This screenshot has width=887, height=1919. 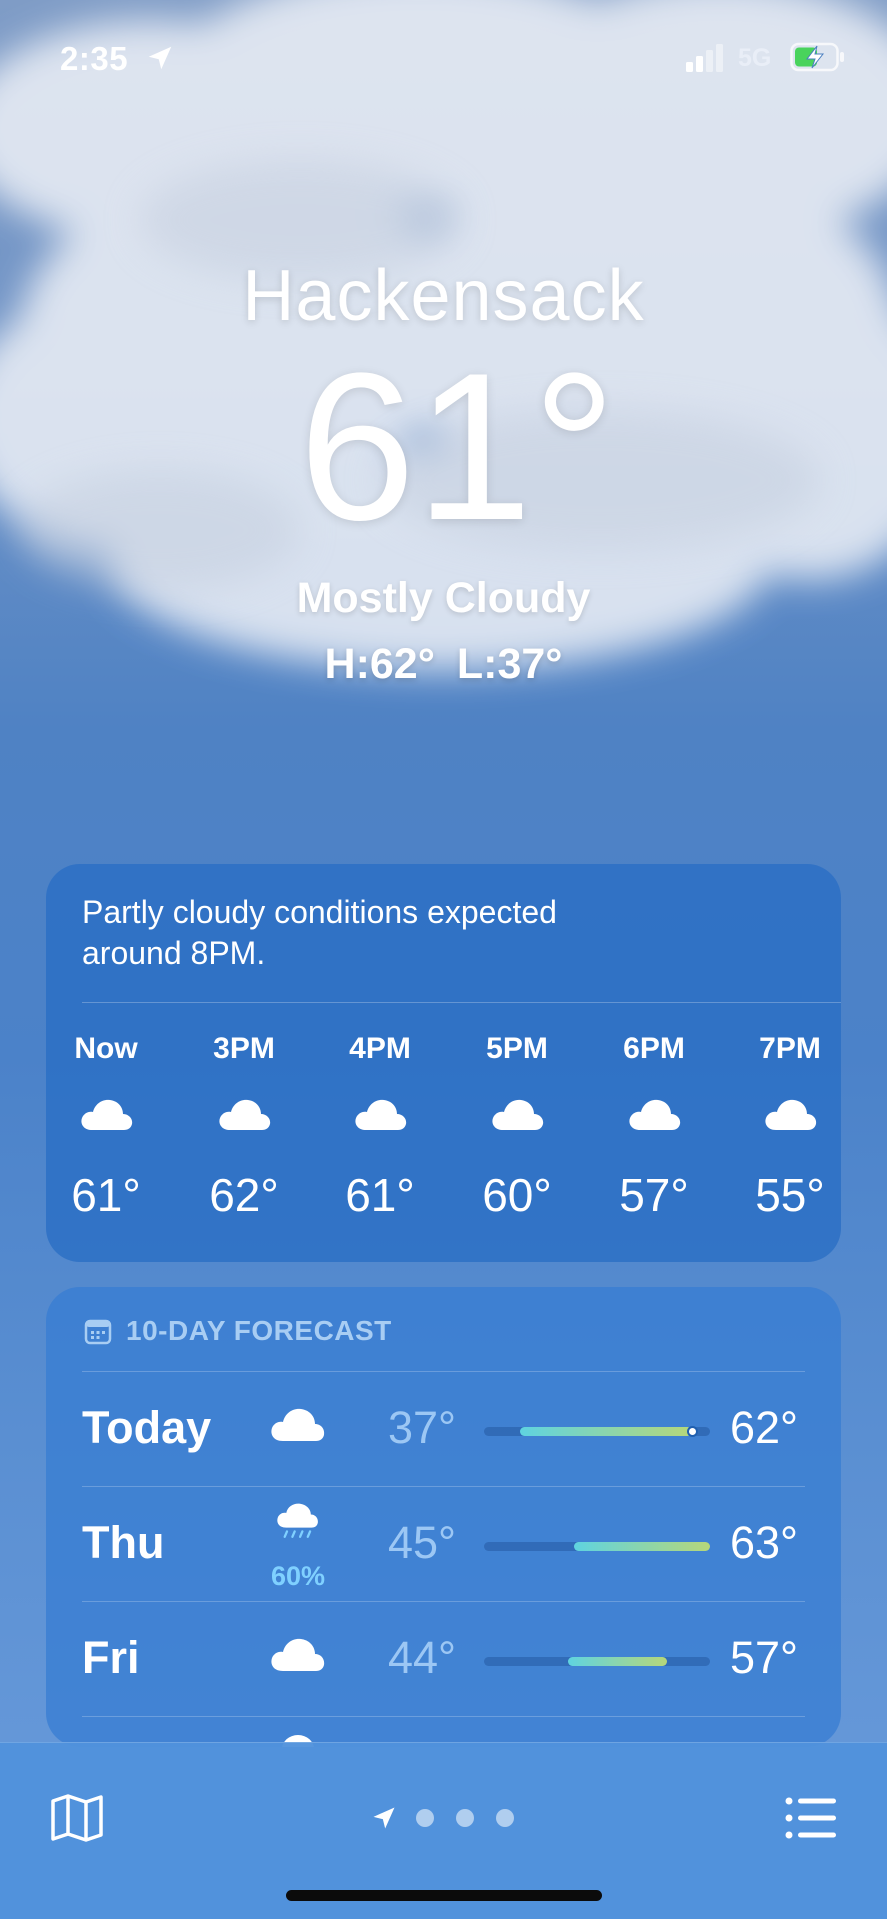 I want to click on page-indicator, so click(x=453, y=1818).